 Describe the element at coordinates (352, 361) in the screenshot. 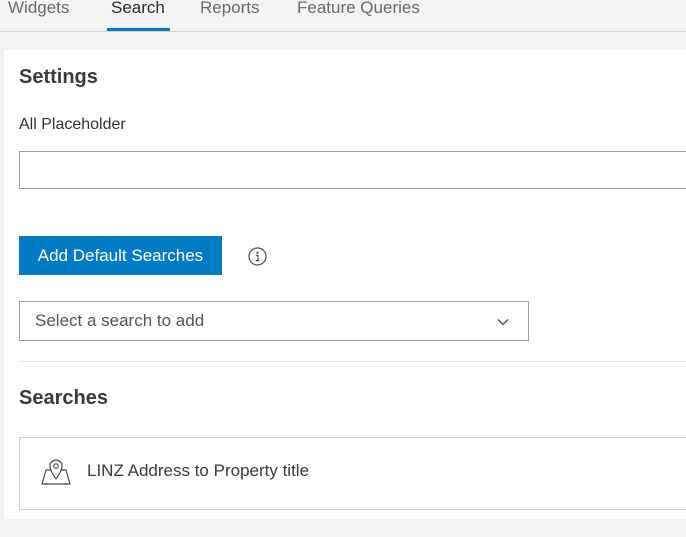

I see `section-divider` at that location.